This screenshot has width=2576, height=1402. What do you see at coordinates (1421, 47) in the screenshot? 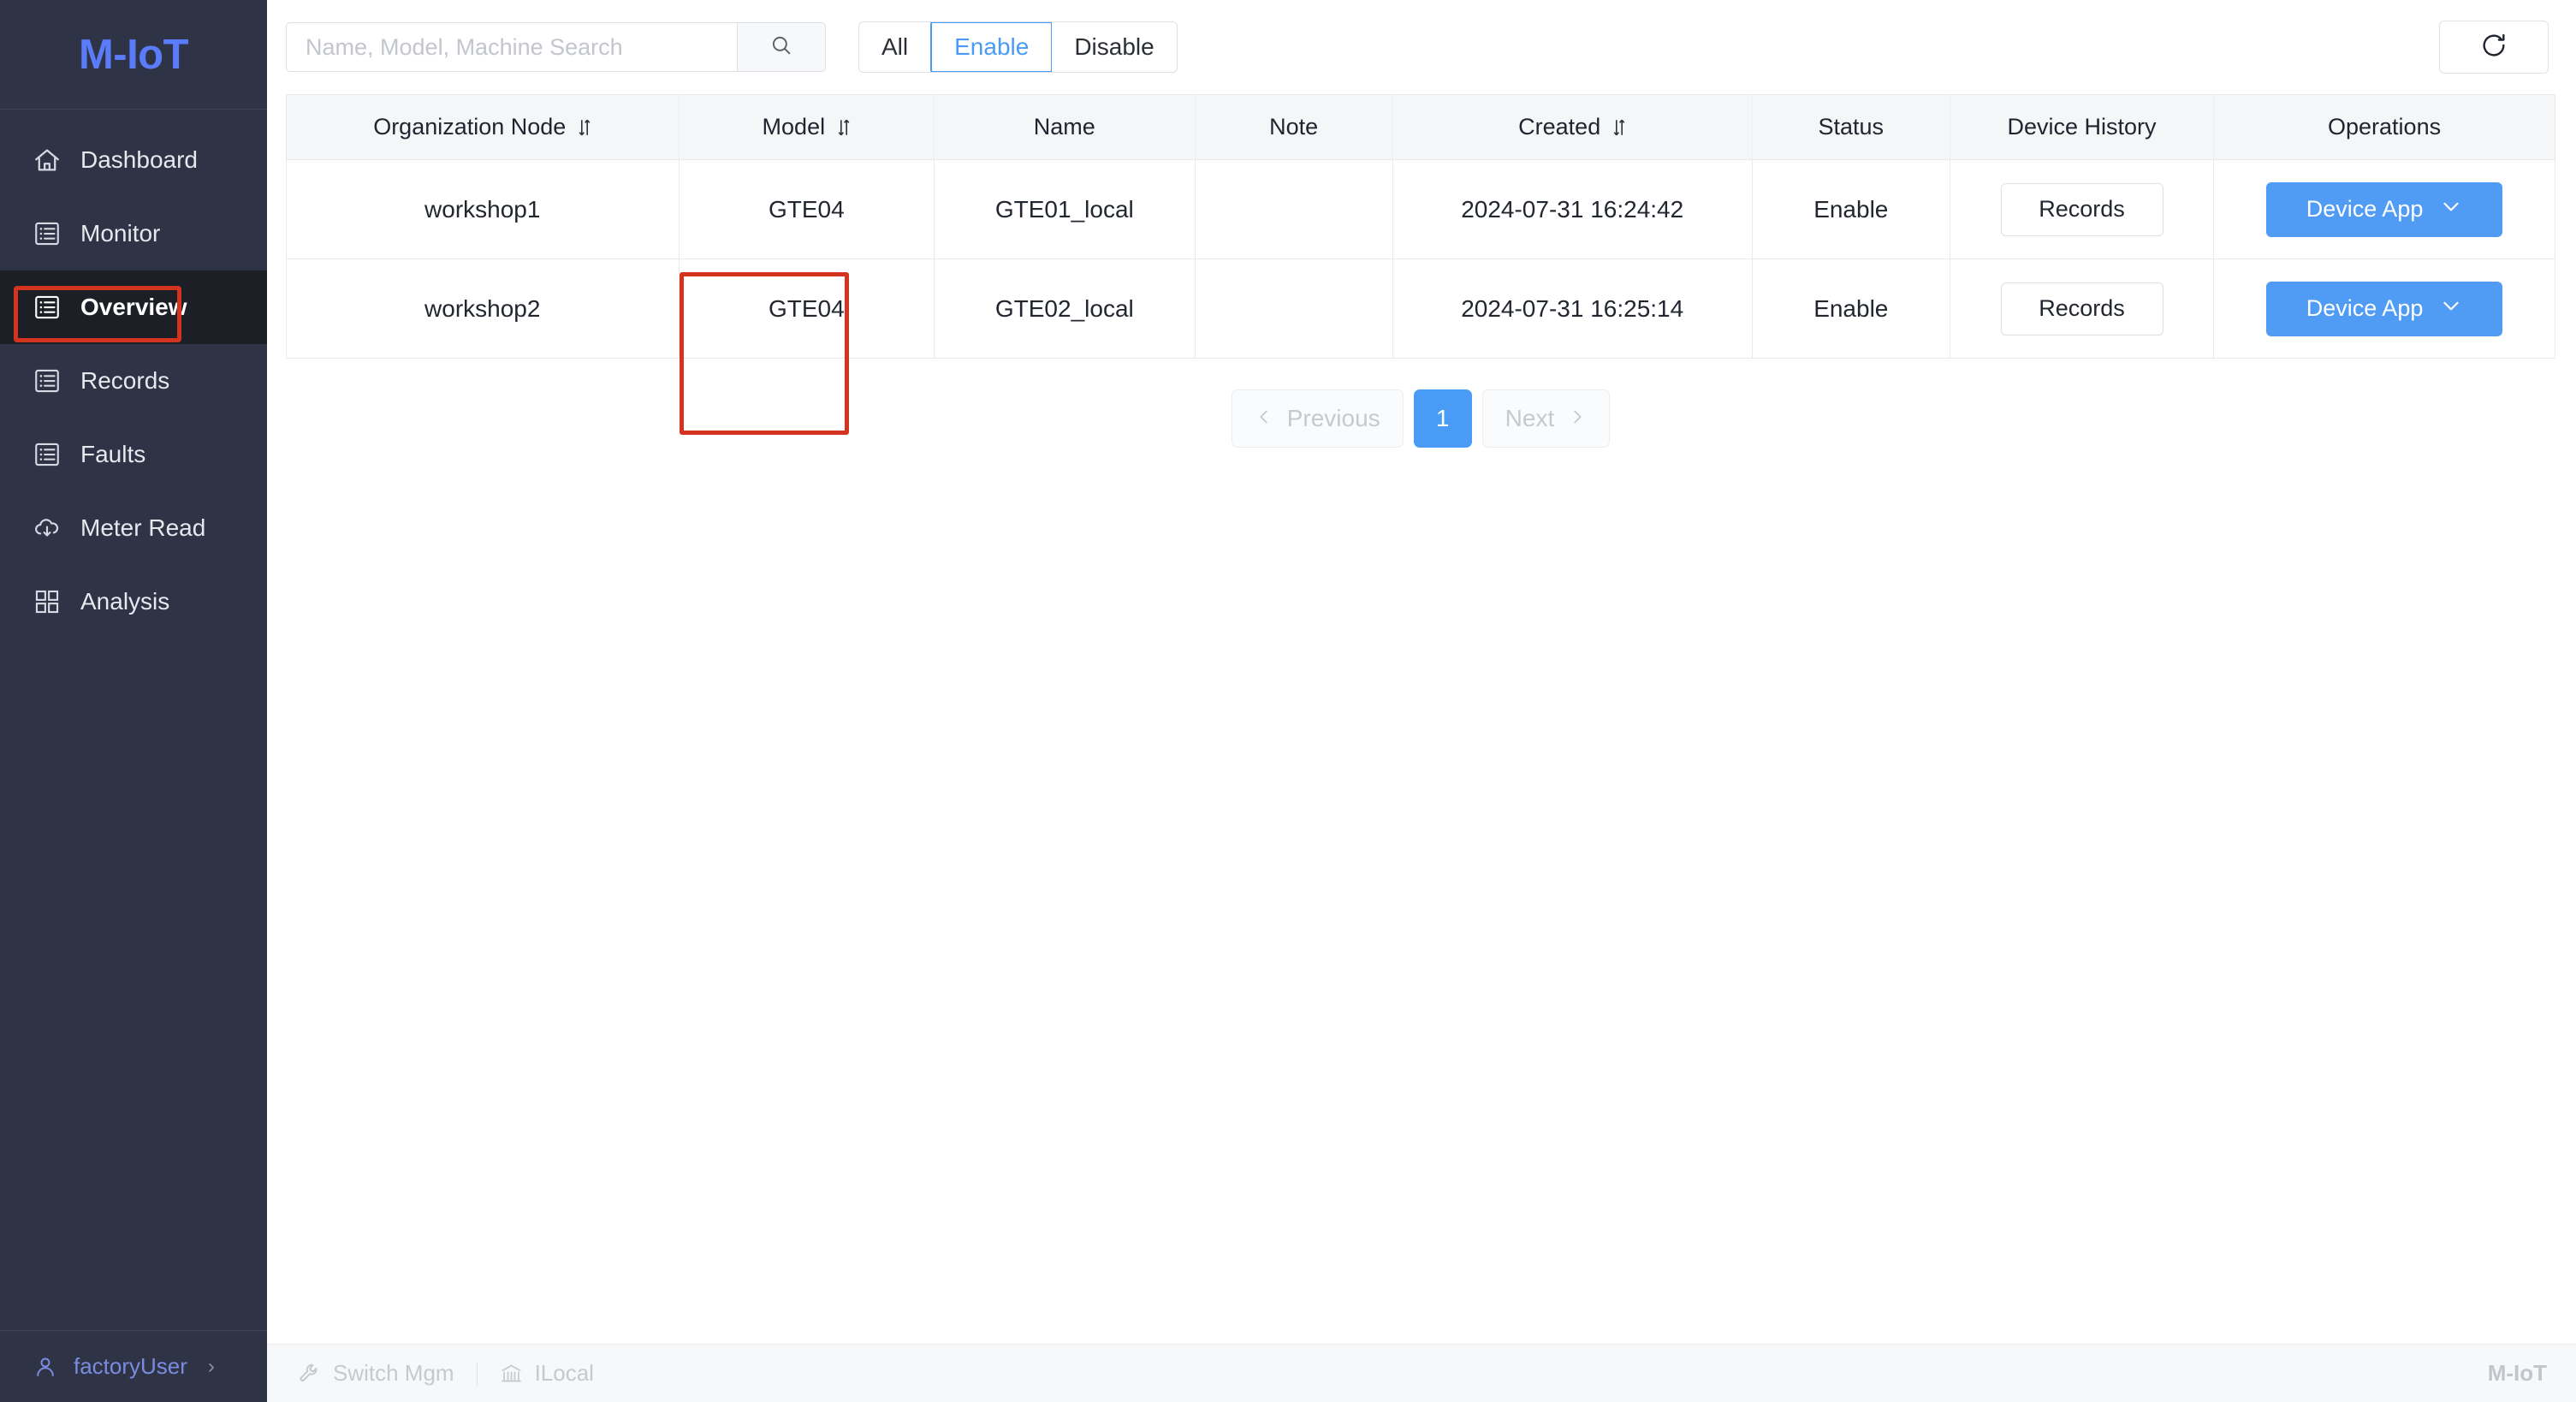
I see `toolbar: All Enable Disable` at bounding box center [1421, 47].